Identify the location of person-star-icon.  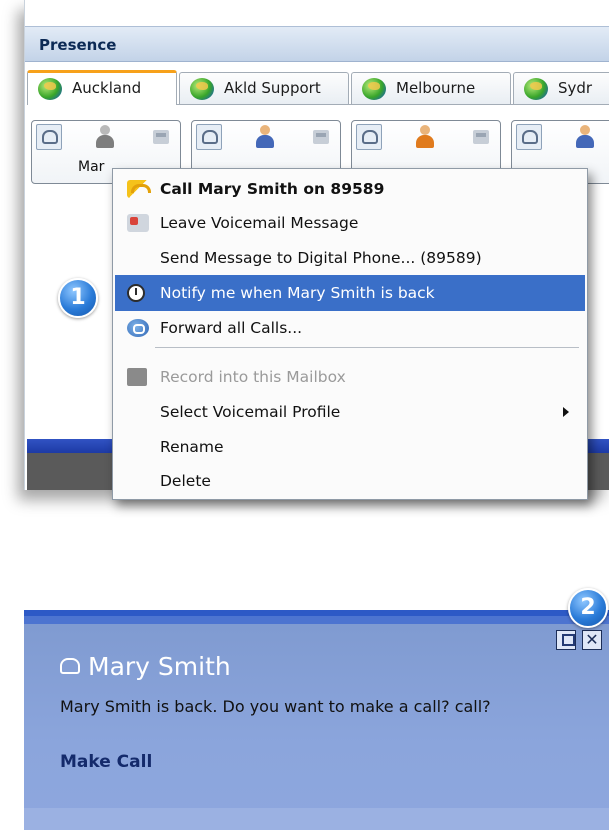
(425, 137).